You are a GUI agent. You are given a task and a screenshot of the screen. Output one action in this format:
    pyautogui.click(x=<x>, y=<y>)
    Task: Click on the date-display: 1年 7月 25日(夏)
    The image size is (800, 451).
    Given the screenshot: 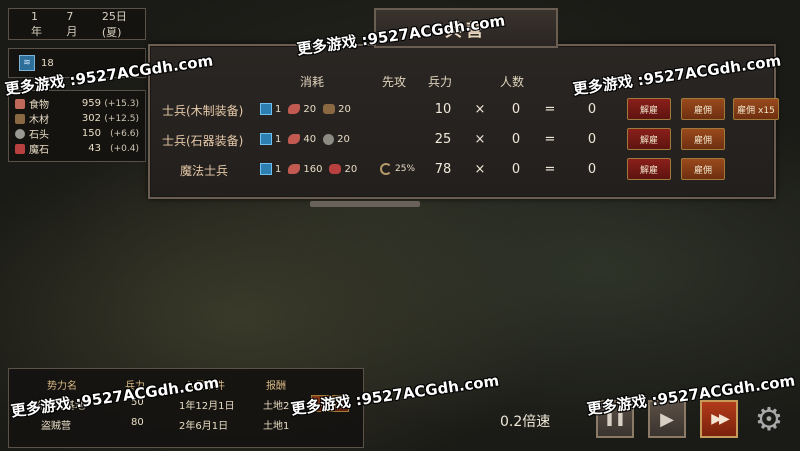 What is the action you would take?
    pyautogui.click(x=77, y=24)
    